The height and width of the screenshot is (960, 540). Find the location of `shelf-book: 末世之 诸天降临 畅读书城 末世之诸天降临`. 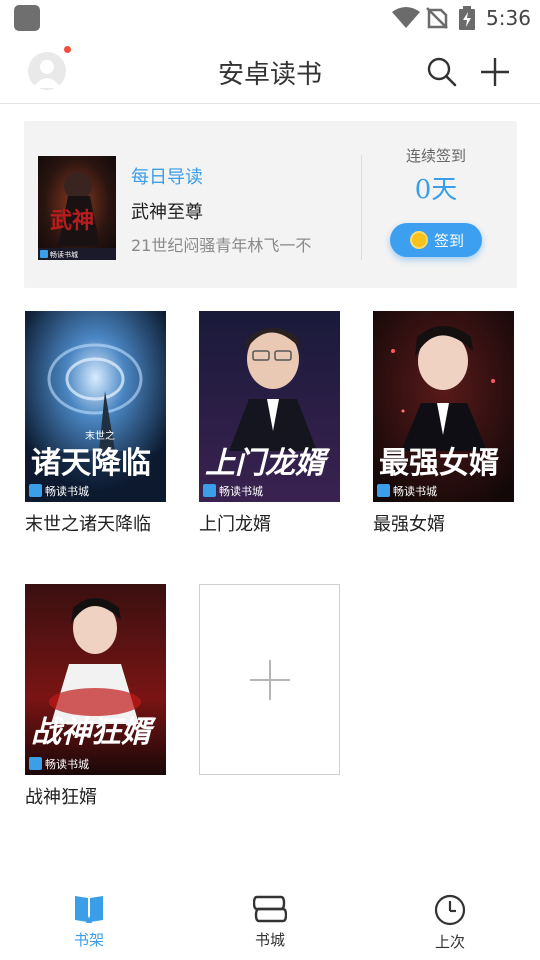

shelf-book: 末世之 诸天降临 畅读书城 末世之诸天降临 is located at coordinates (95, 423).